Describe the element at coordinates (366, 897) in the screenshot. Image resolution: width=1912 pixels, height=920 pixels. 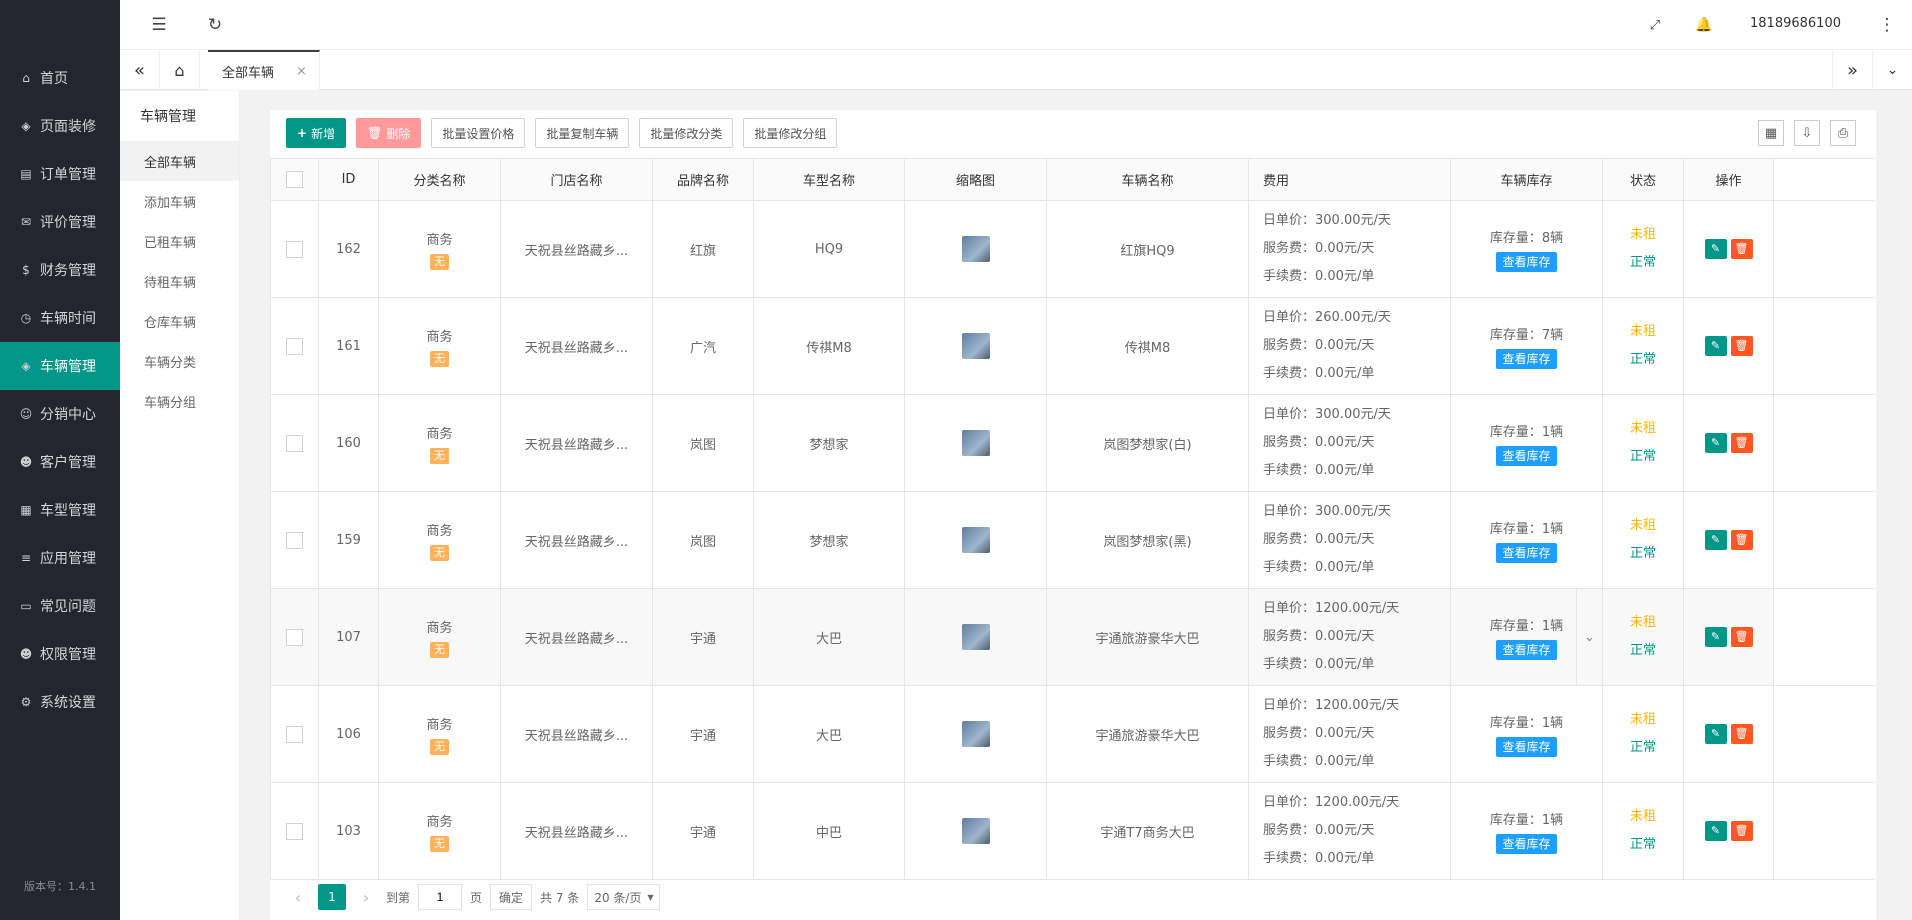
I see `next-page-icon: ›` at that location.